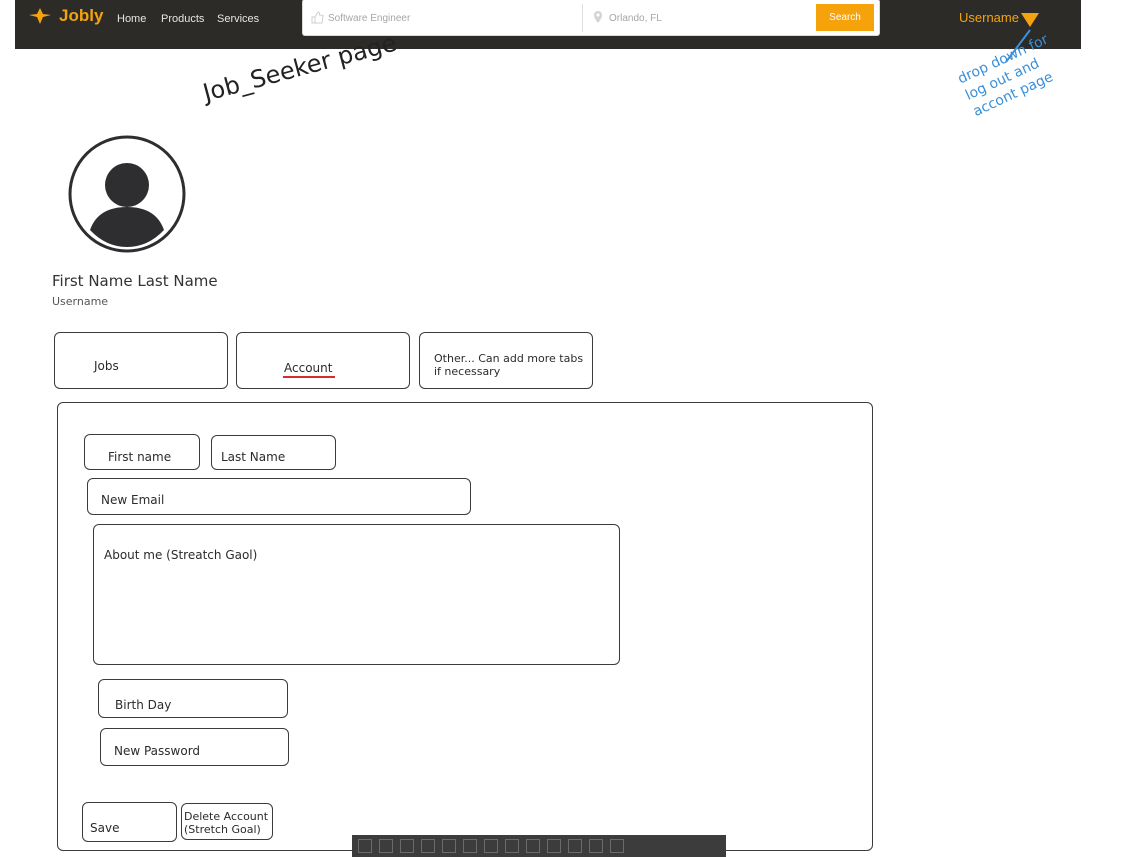 The image size is (1135, 857). I want to click on delete-account-label-line2: (Stretch Goal), so click(222, 829).